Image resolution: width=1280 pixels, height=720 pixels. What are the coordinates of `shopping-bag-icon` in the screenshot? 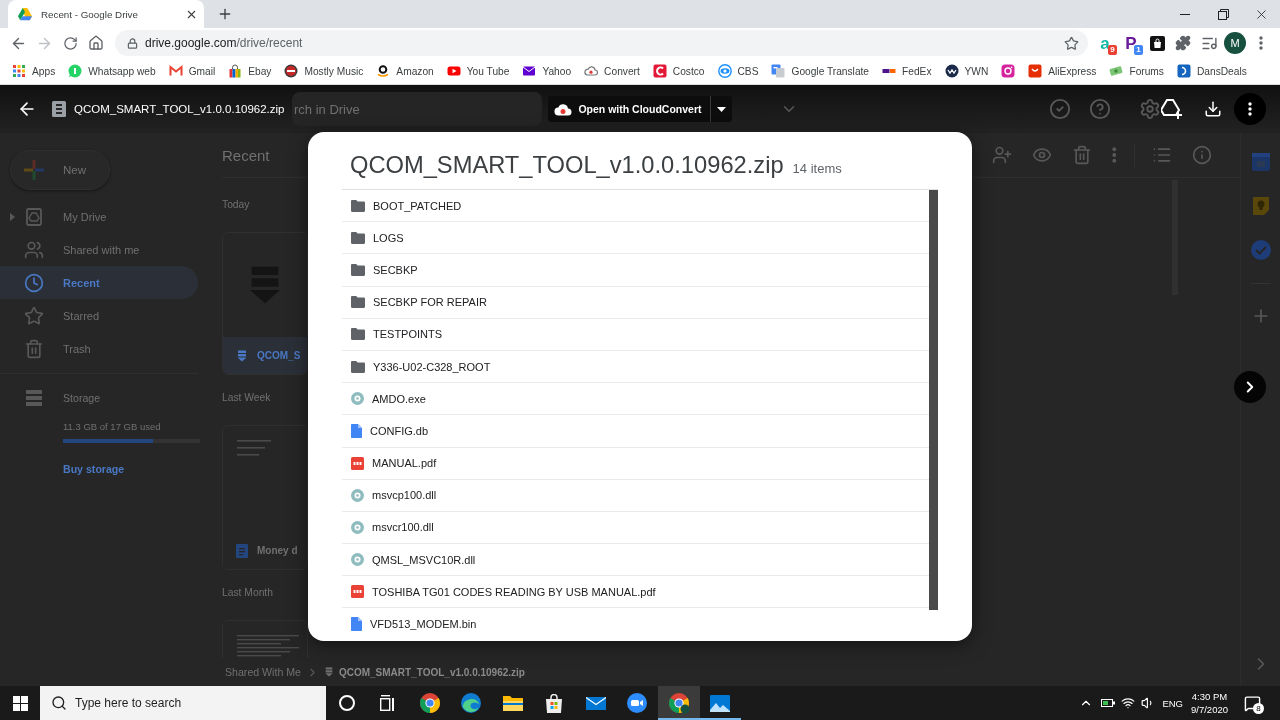 It's located at (1157, 43).